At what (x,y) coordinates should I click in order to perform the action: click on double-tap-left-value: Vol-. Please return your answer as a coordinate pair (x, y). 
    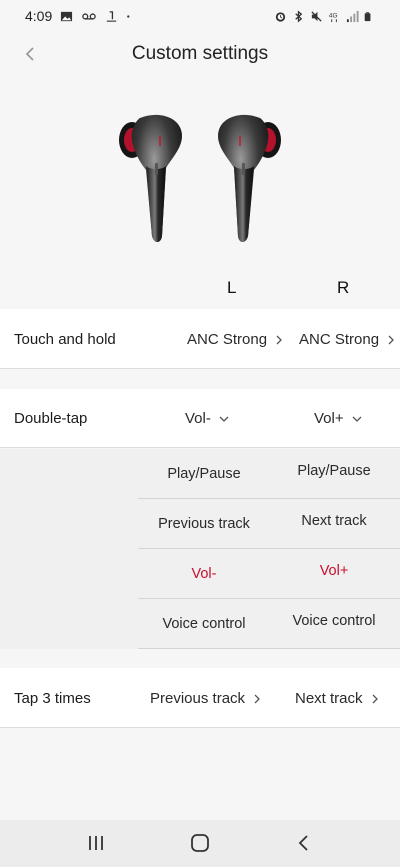
    Looking at the image, I should click on (198, 418).